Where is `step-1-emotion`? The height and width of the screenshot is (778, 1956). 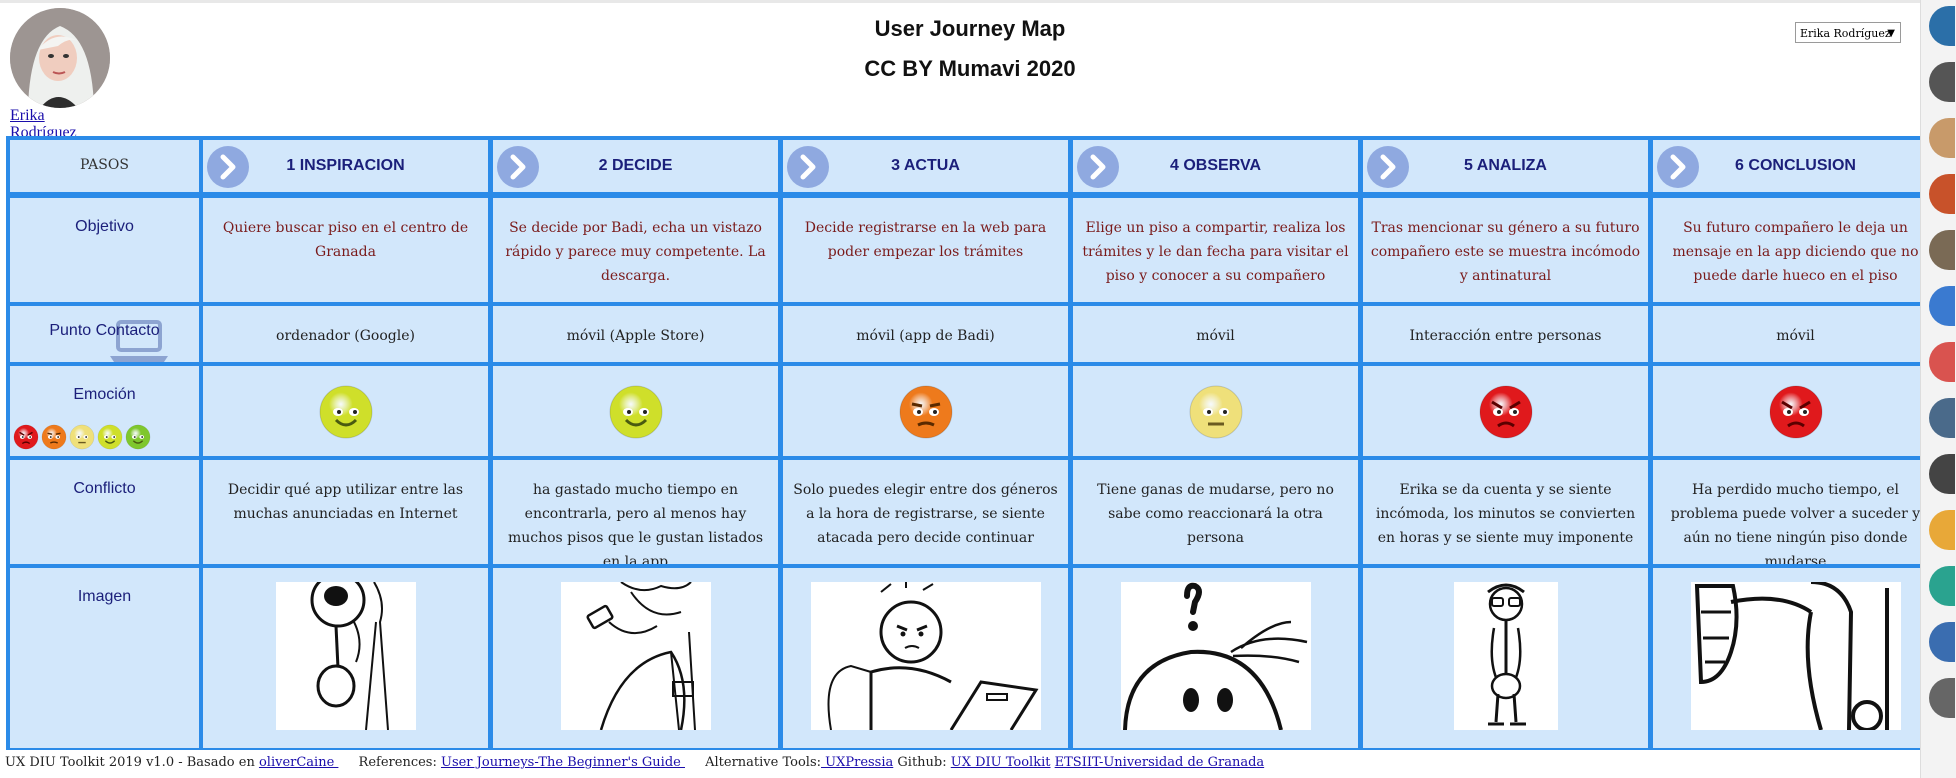 step-1-emotion is located at coordinates (345, 411).